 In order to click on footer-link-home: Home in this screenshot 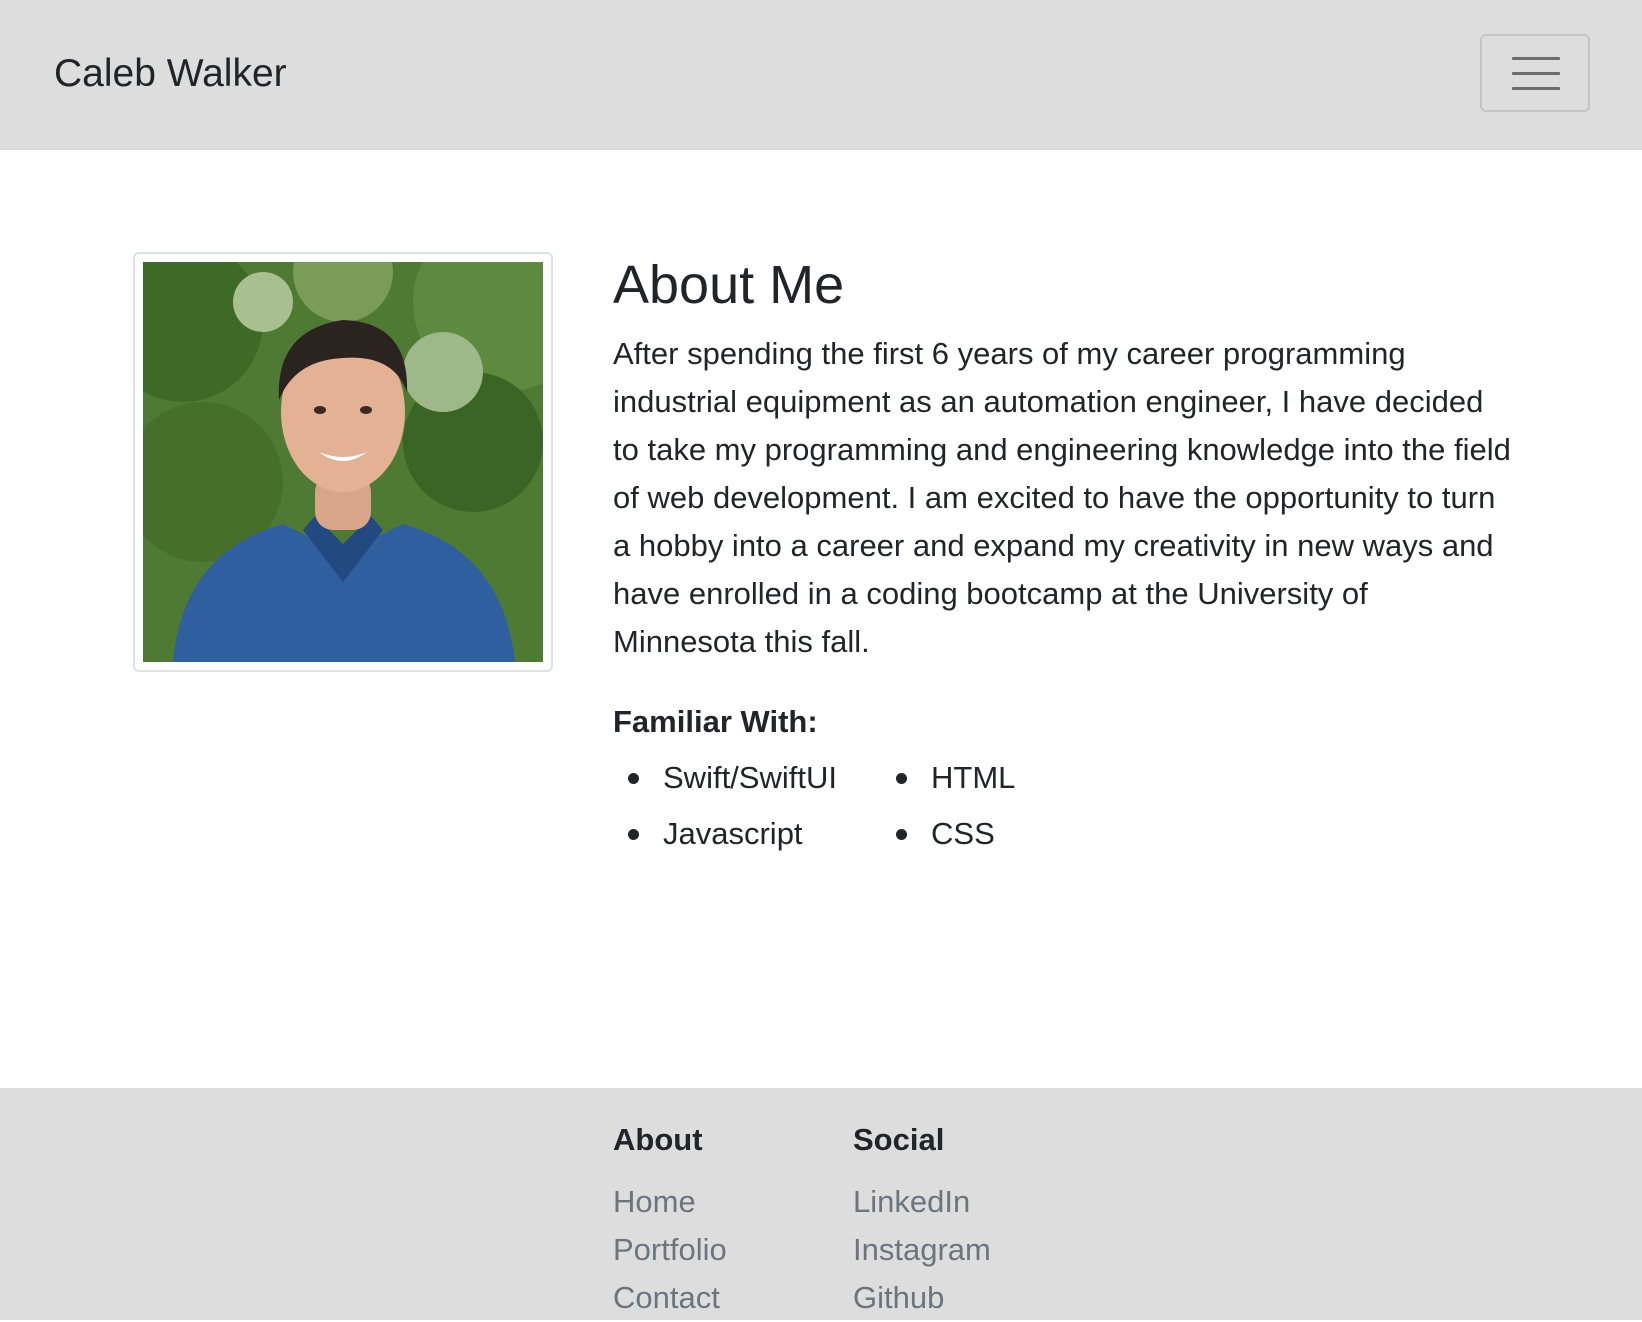, I will do `click(670, 1202)`.